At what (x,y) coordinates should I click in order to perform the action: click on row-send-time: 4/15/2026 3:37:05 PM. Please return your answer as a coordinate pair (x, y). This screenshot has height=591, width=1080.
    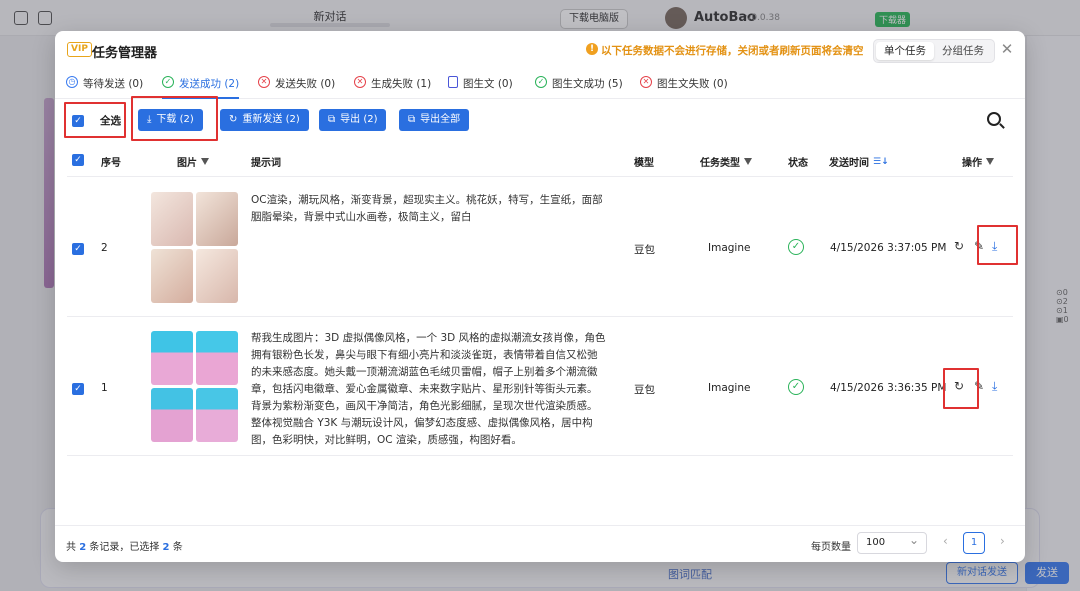
    Looking at the image, I should click on (888, 248).